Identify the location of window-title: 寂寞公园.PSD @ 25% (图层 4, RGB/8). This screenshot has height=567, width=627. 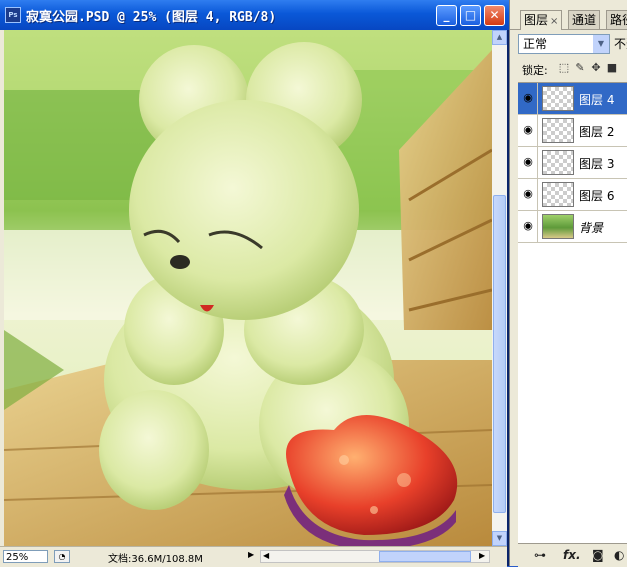
(151, 17).